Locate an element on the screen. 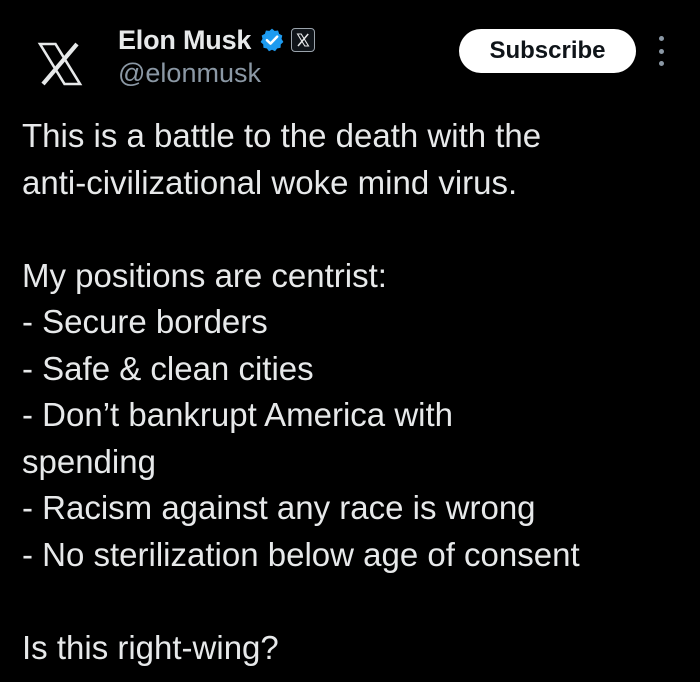 This screenshot has width=700, height=682. tweet-line: - Don’t bankrupt America with is located at coordinates (238, 414).